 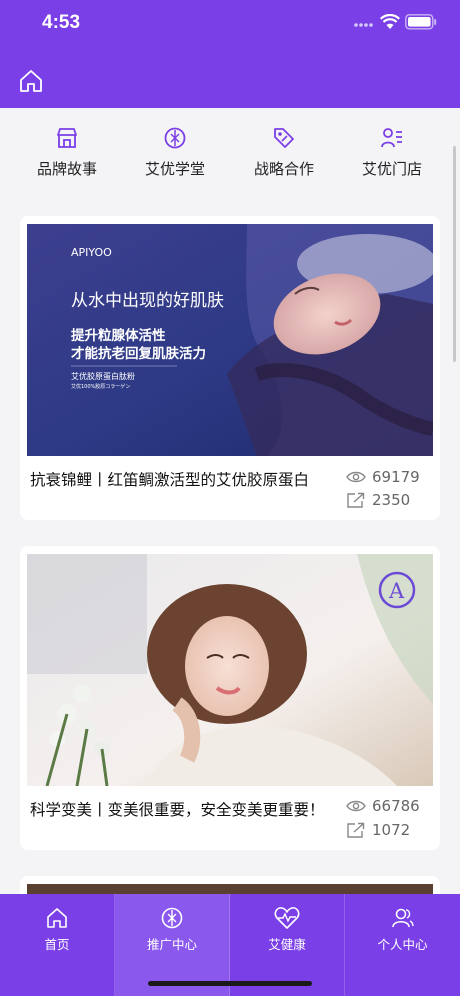 I want to click on user-list-icon, so click(x=391, y=138).